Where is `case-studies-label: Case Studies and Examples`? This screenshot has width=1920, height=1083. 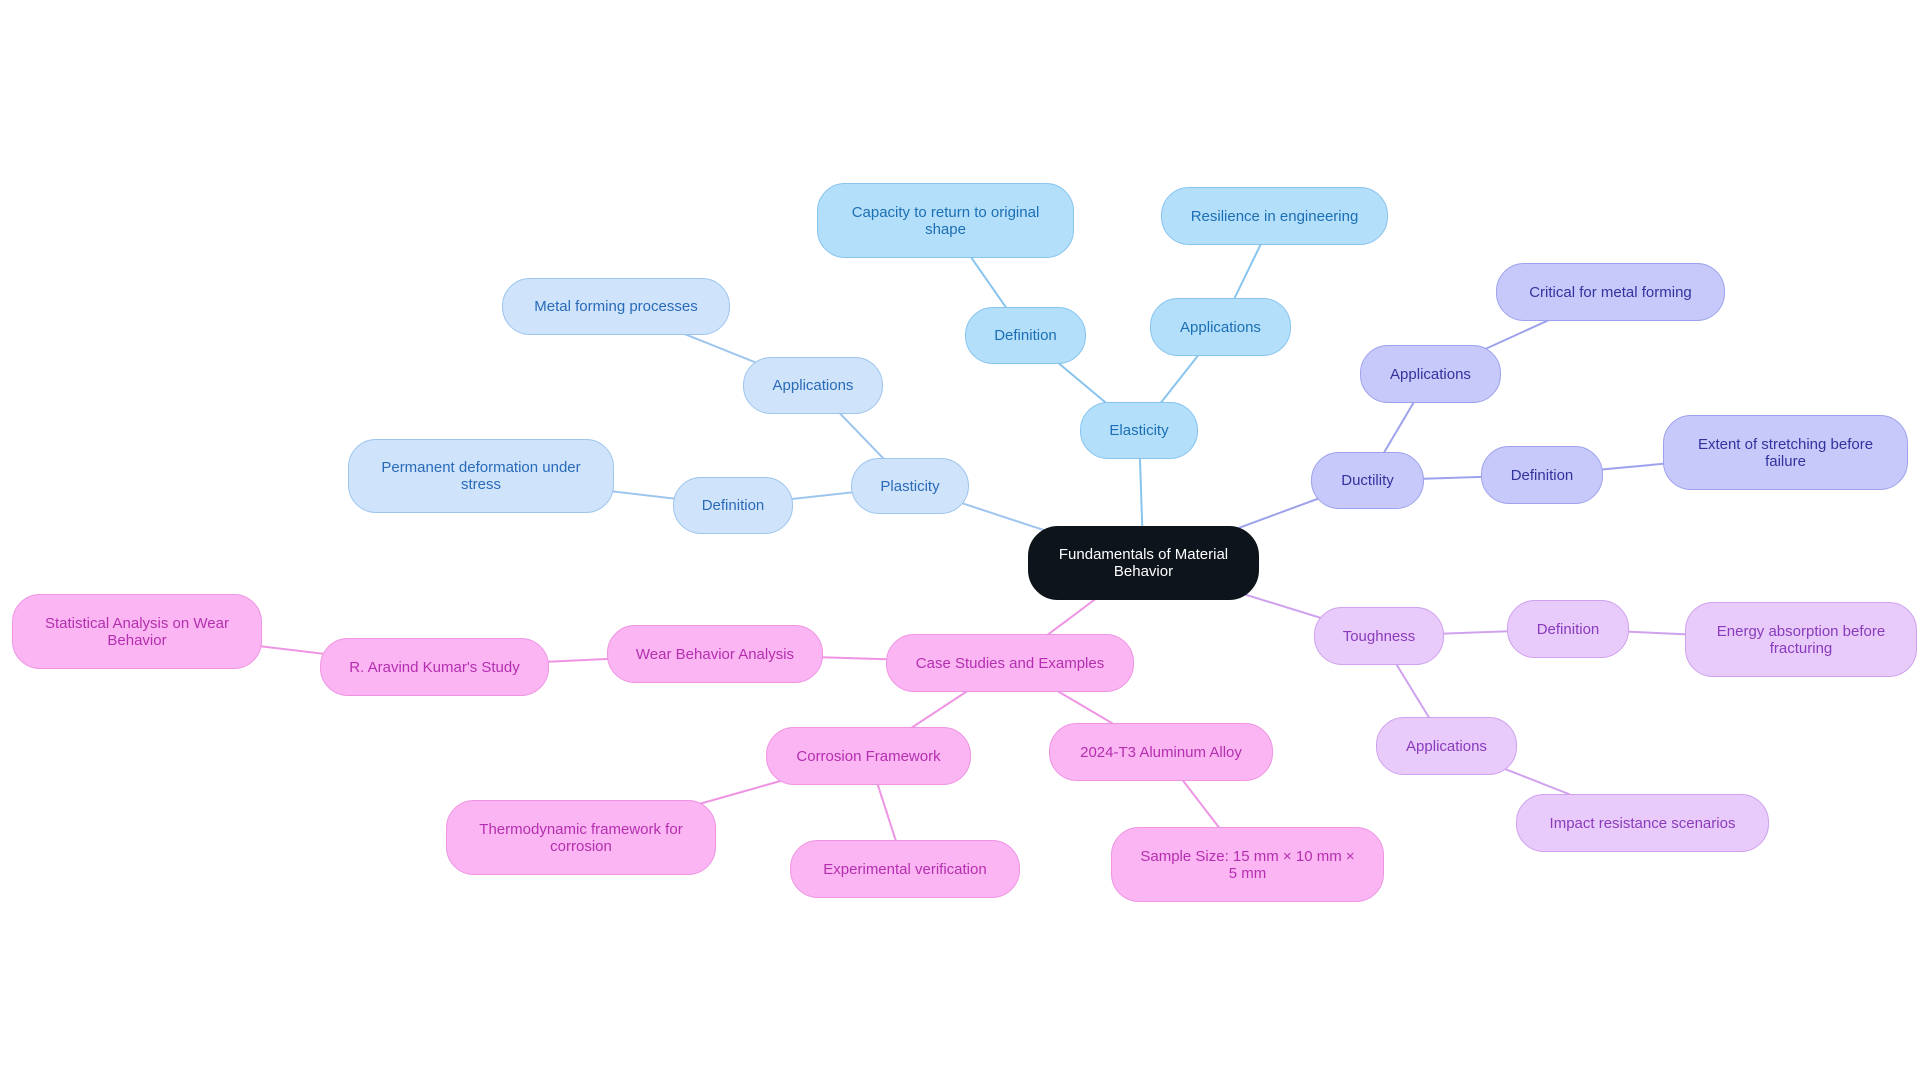
case-studies-label: Case Studies and Examples is located at coordinates (1010, 663).